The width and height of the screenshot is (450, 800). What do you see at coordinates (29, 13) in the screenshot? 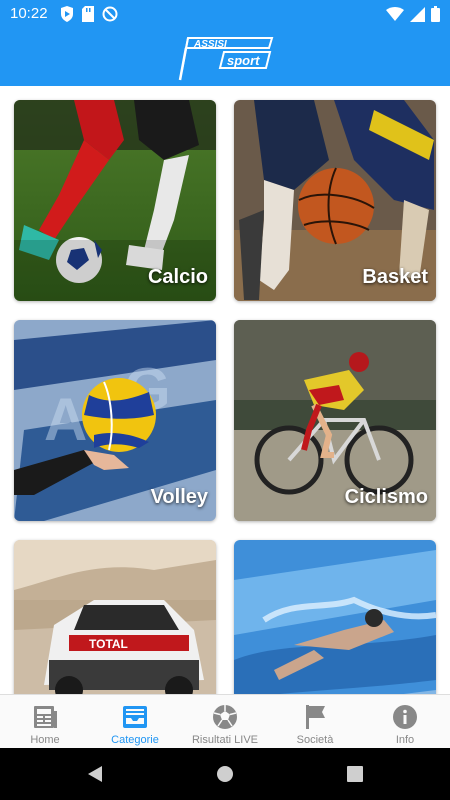
I see `status-time: 10:22` at bounding box center [29, 13].